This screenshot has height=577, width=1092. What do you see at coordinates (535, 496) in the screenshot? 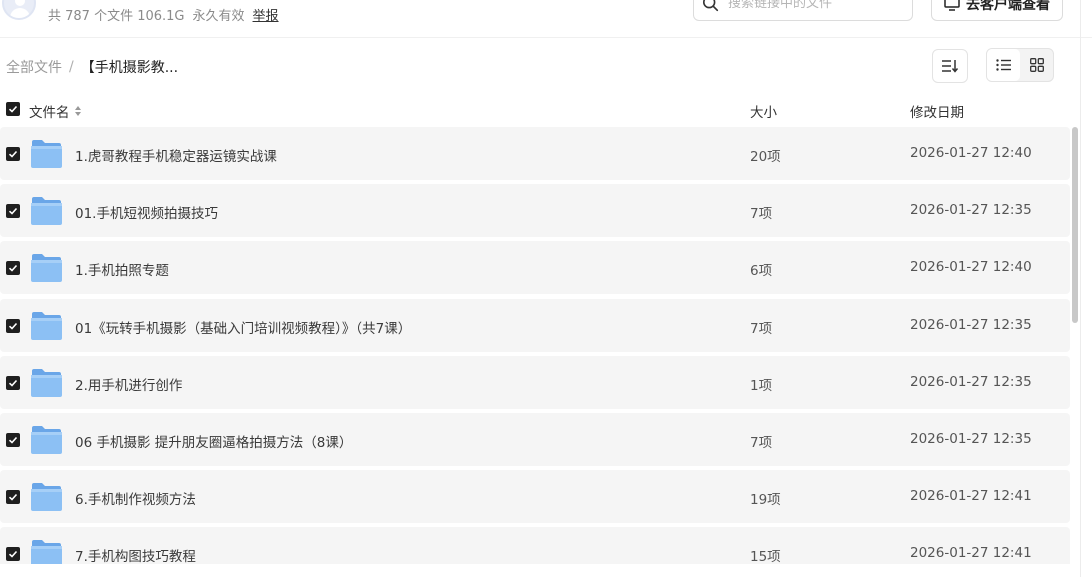
I see `file-row: 6.手机制作视频方法 19项 2026-01-27 12:41` at bounding box center [535, 496].